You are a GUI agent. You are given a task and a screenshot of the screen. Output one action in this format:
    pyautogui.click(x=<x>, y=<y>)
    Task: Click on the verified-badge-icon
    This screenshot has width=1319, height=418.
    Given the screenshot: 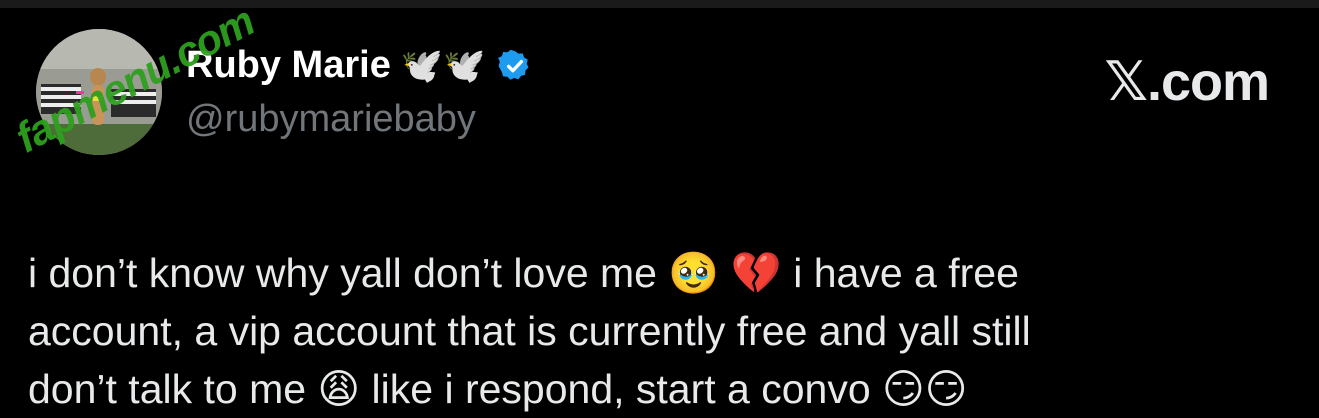 What is the action you would take?
    pyautogui.click(x=512, y=64)
    